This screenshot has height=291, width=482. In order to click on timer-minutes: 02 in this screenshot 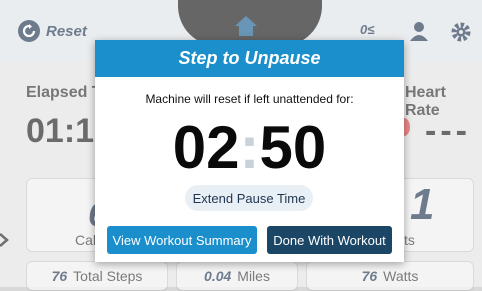, I will do `click(206, 147)`.